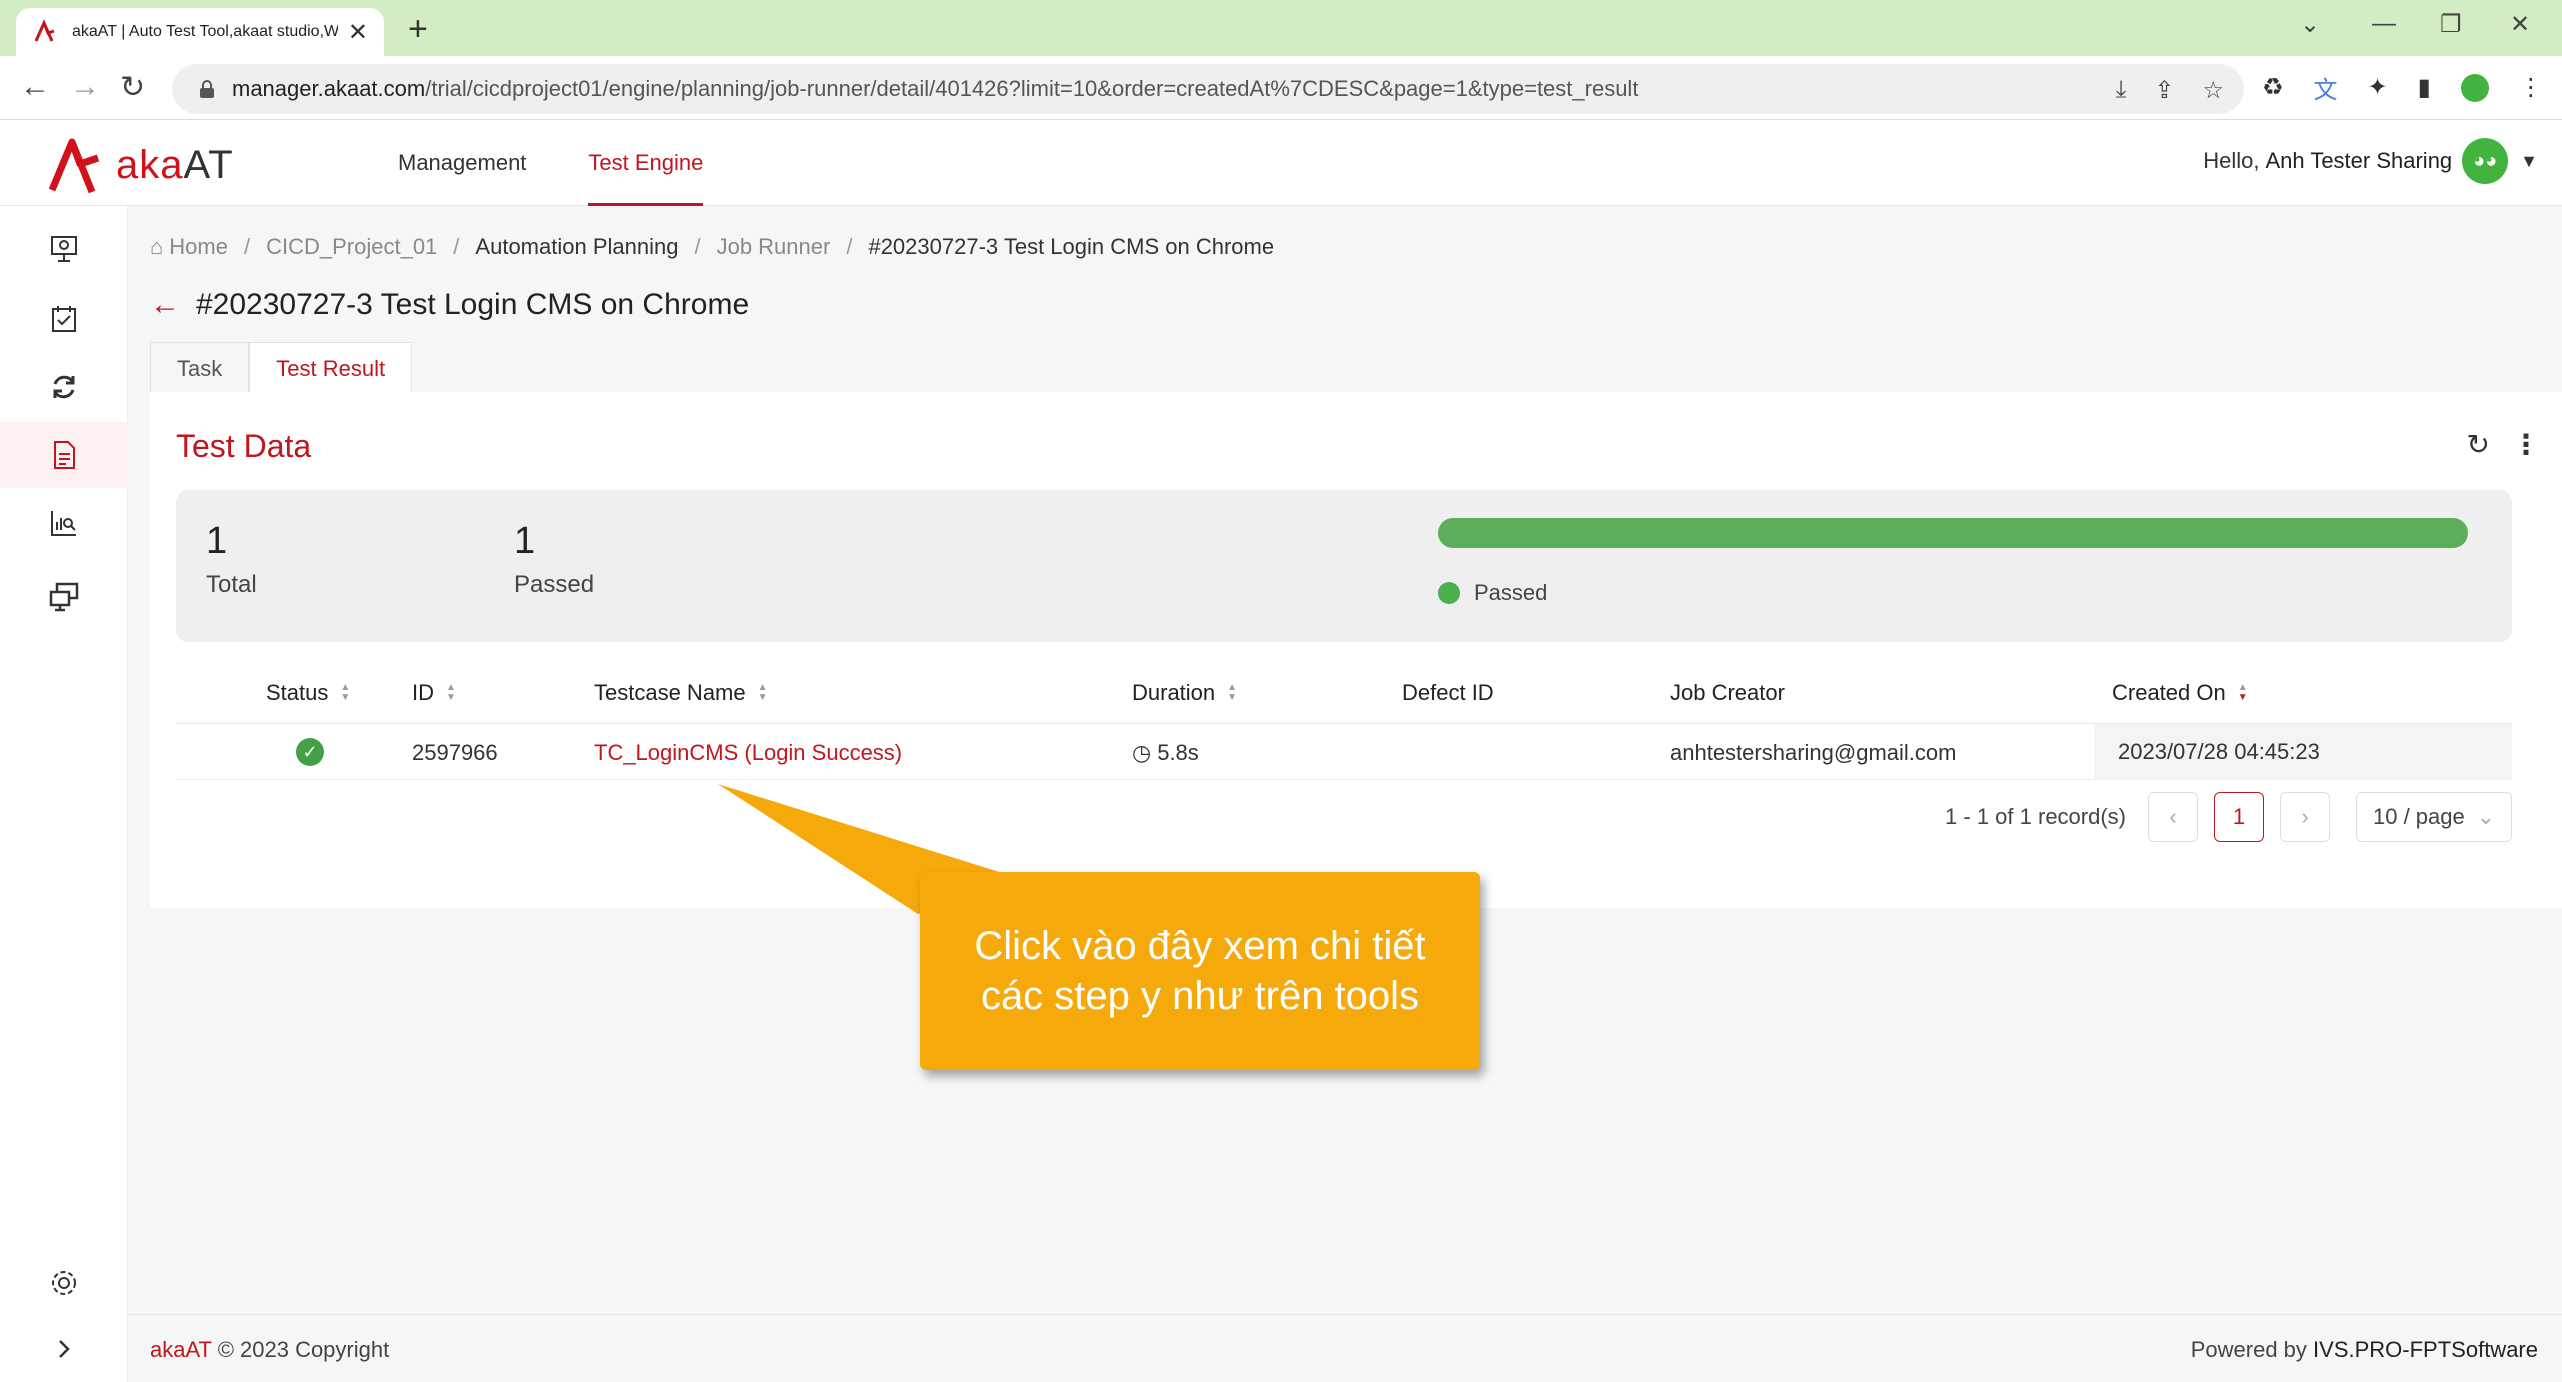  Describe the element at coordinates (2310, 24) in the screenshot. I see `tab-search-chevron-icon: ⌄` at that location.